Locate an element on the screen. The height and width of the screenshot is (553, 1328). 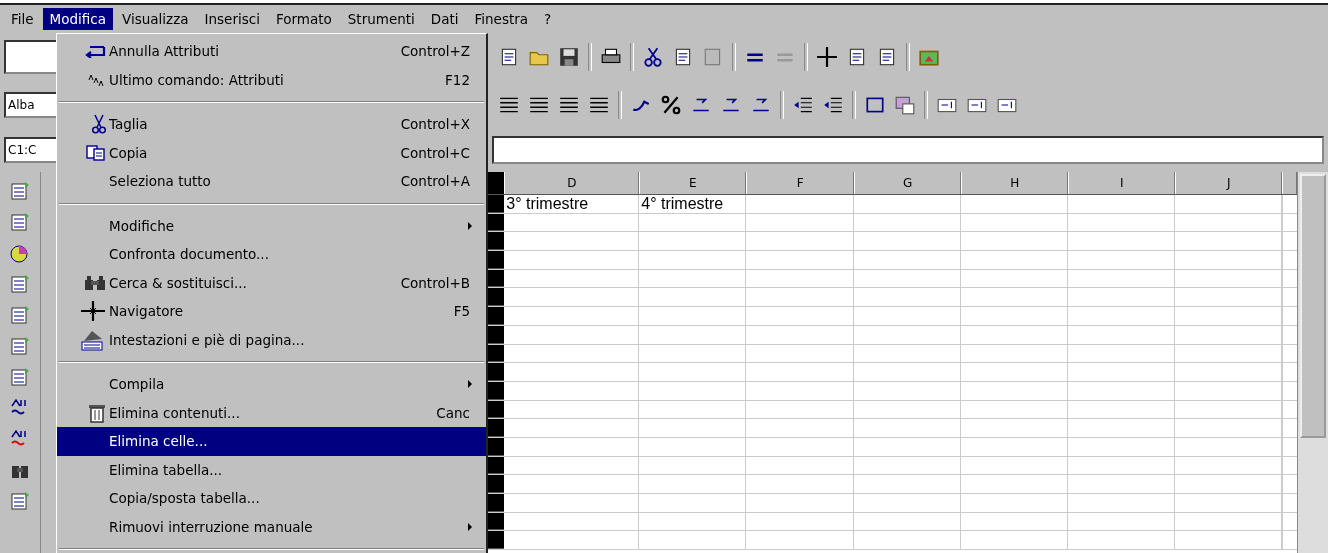
formula-field is located at coordinates (908, 150).